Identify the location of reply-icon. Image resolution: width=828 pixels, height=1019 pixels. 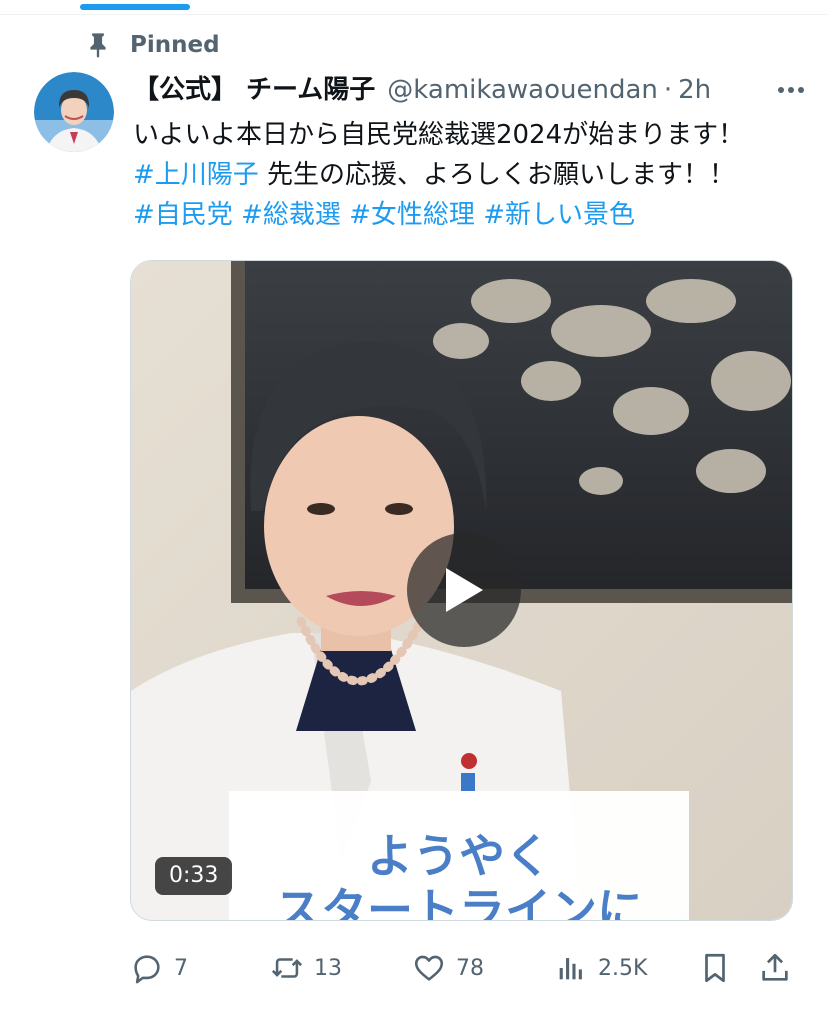
(147, 969).